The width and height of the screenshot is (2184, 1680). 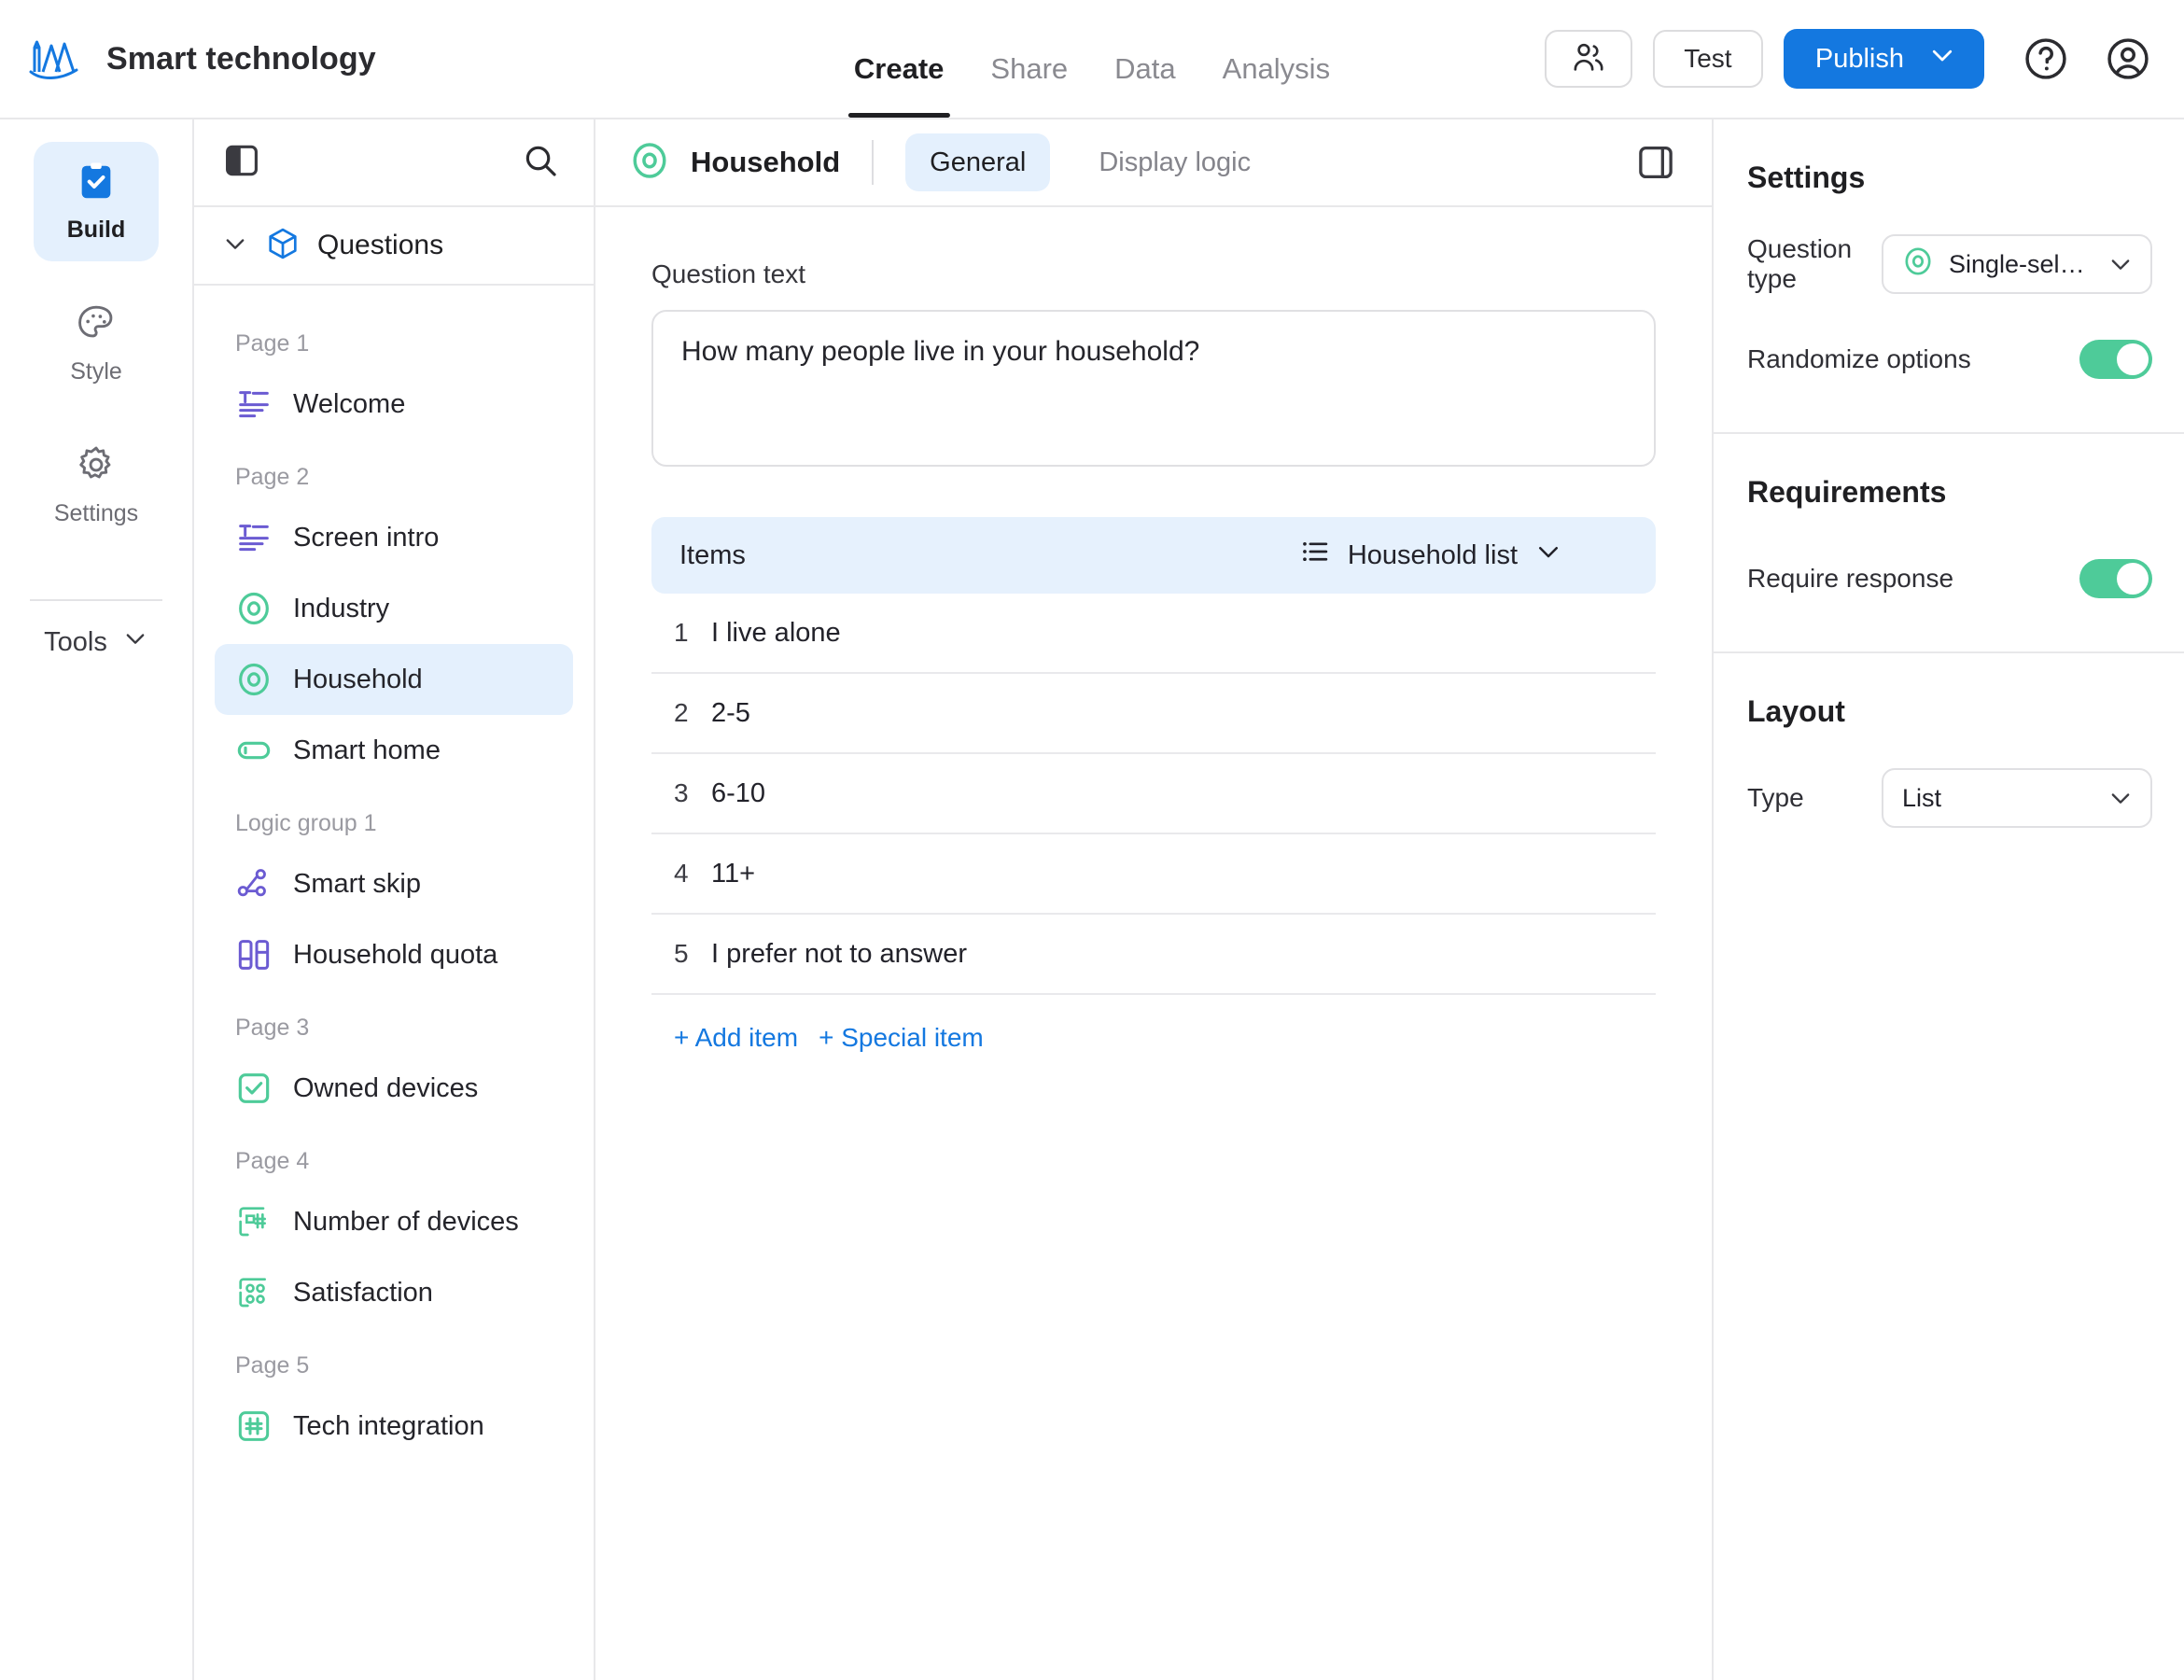 What do you see at coordinates (241, 58) in the screenshot?
I see `brand-name: Smart technology` at bounding box center [241, 58].